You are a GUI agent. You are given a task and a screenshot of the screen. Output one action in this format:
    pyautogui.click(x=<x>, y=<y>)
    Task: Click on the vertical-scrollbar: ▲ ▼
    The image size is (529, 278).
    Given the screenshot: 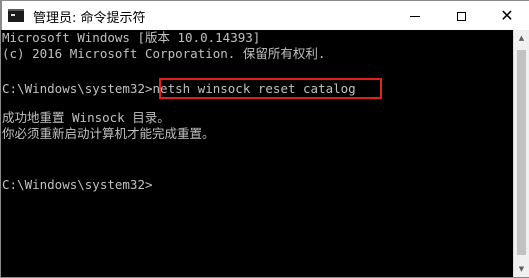 What is the action you would take?
    pyautogui.click(x=521, y=153)
    